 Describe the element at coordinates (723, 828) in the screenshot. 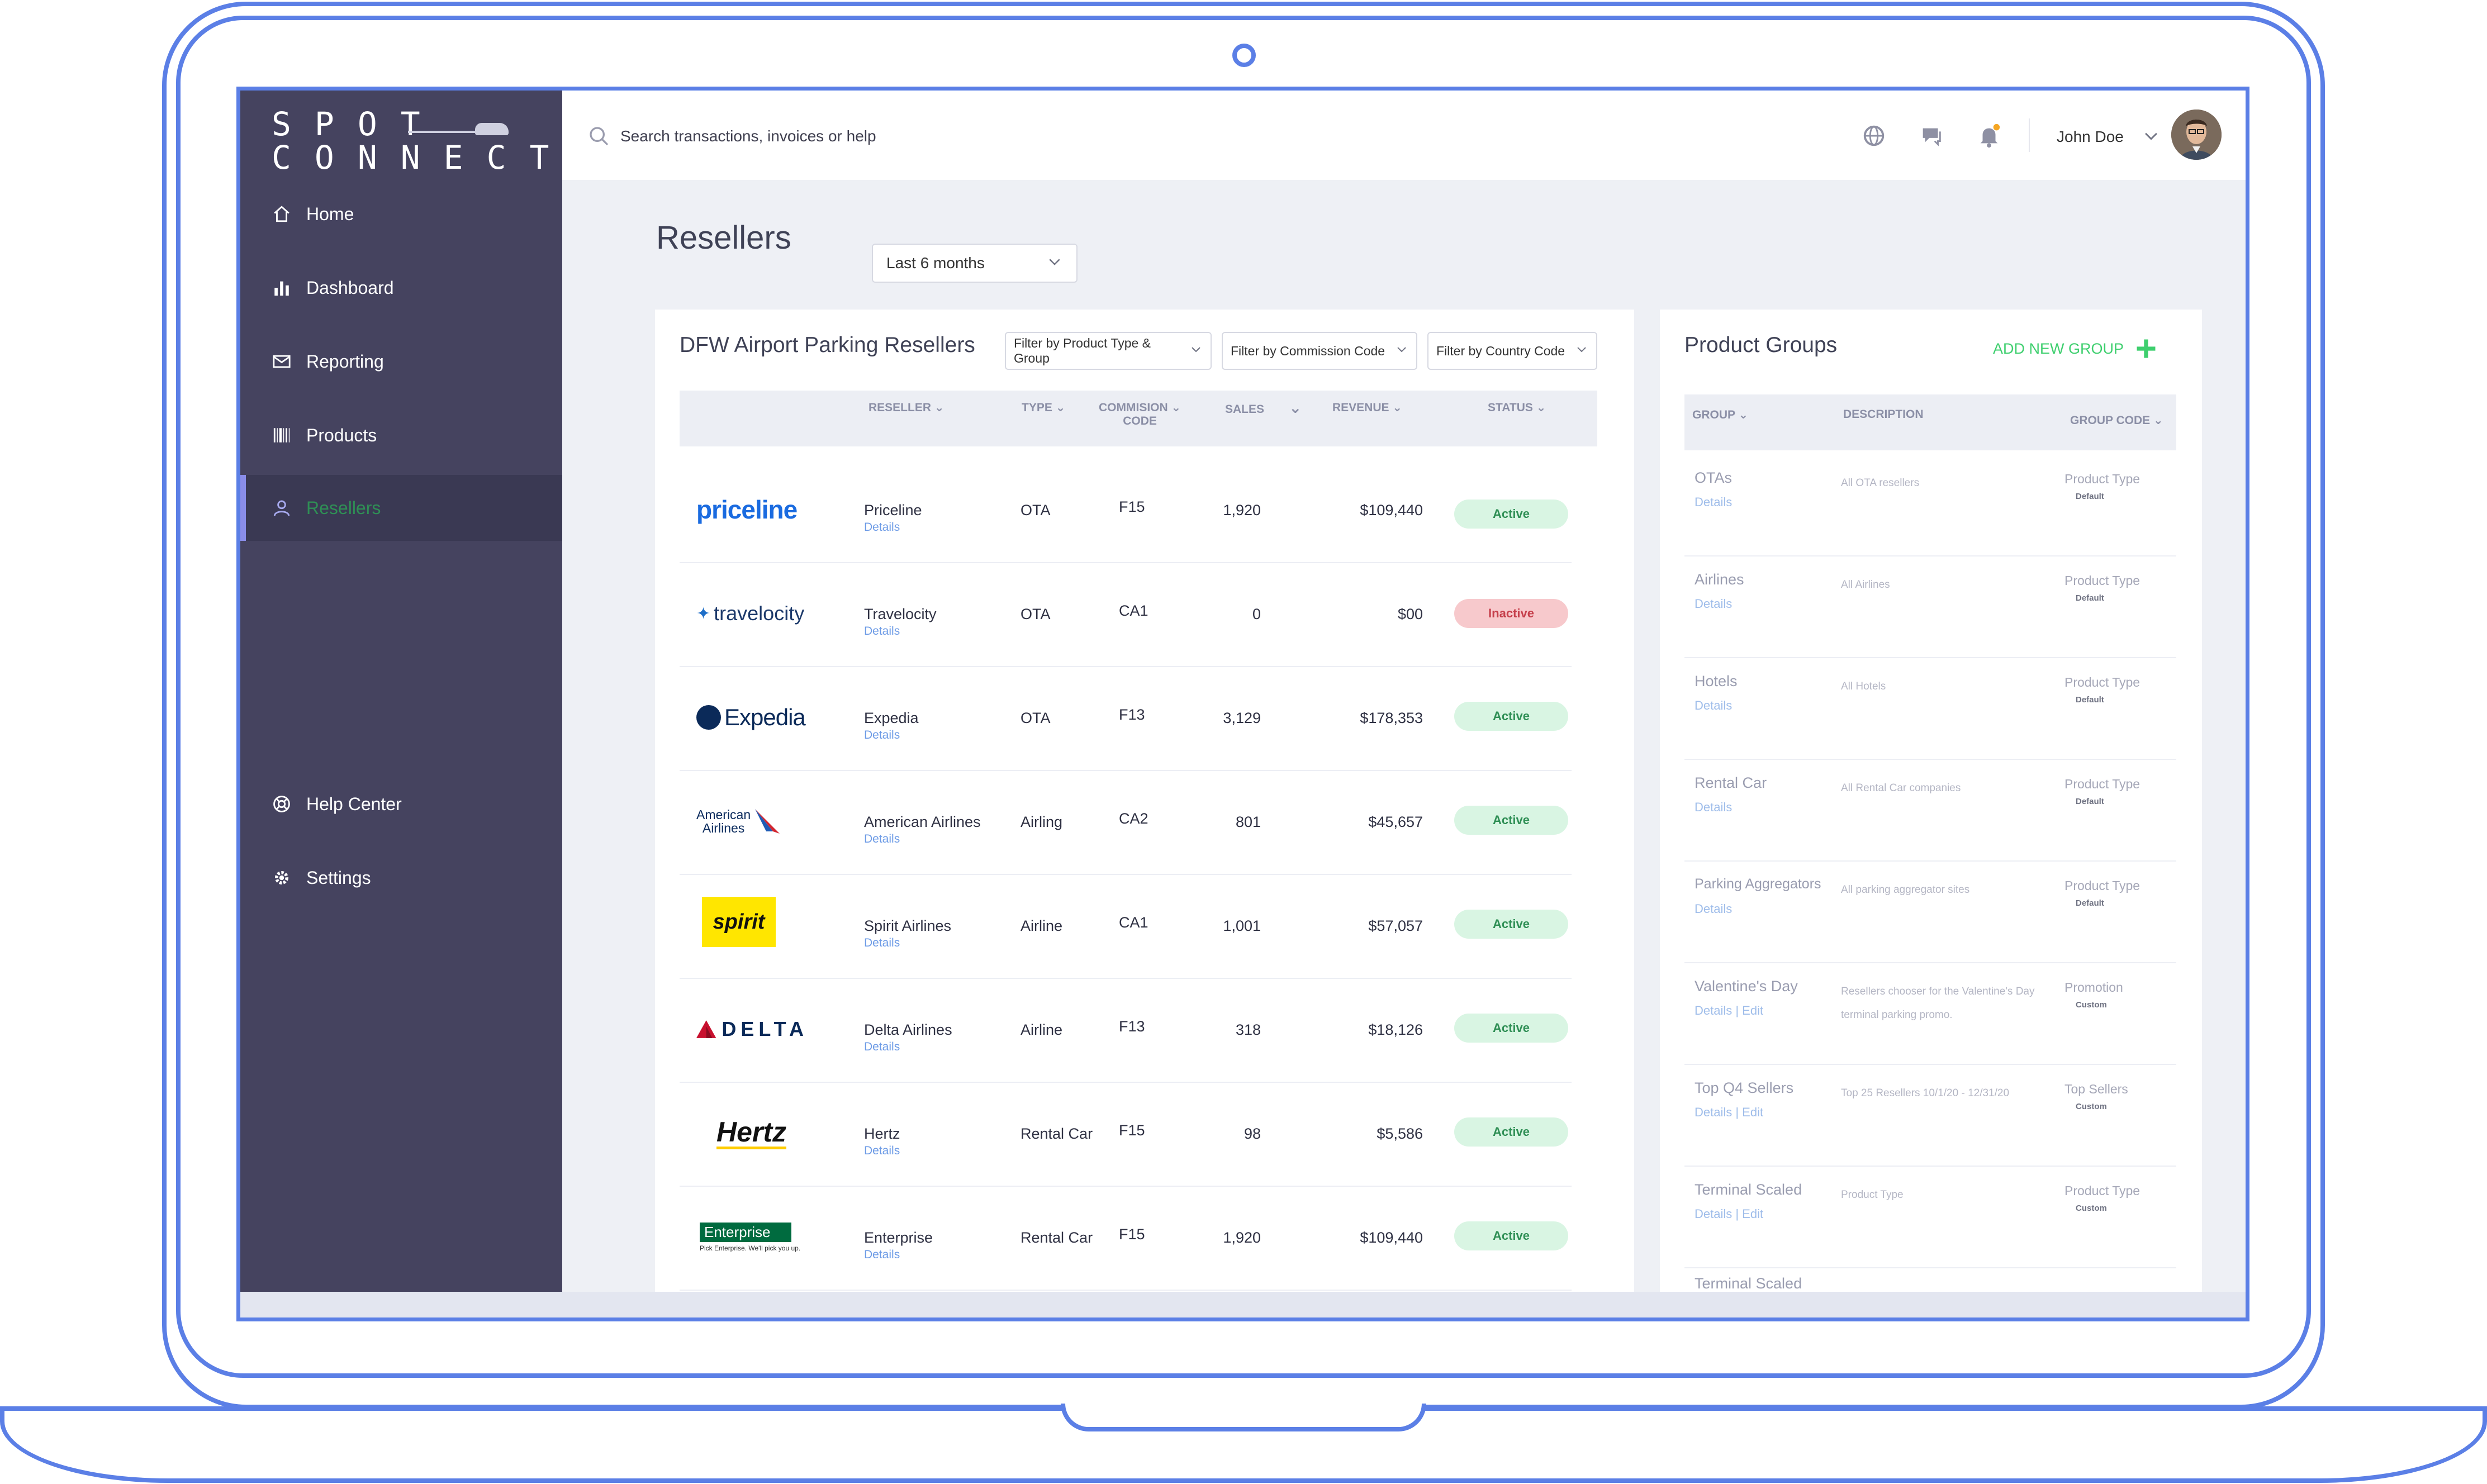

I see `logo-line: Airlines` at that location.